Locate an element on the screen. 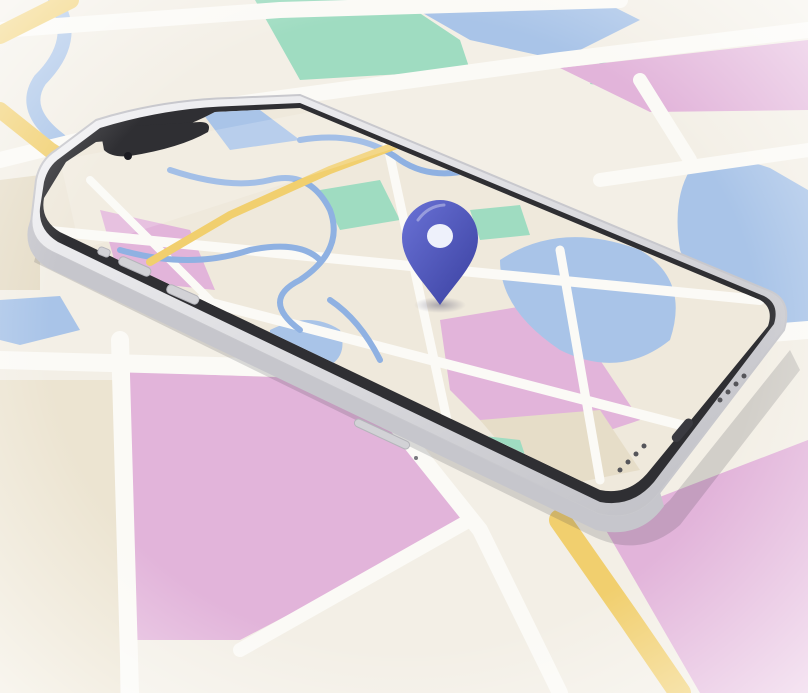 Image resolution: width=808 pixels, height=693 pixels. front-camera is located at coordinates (128, 156).